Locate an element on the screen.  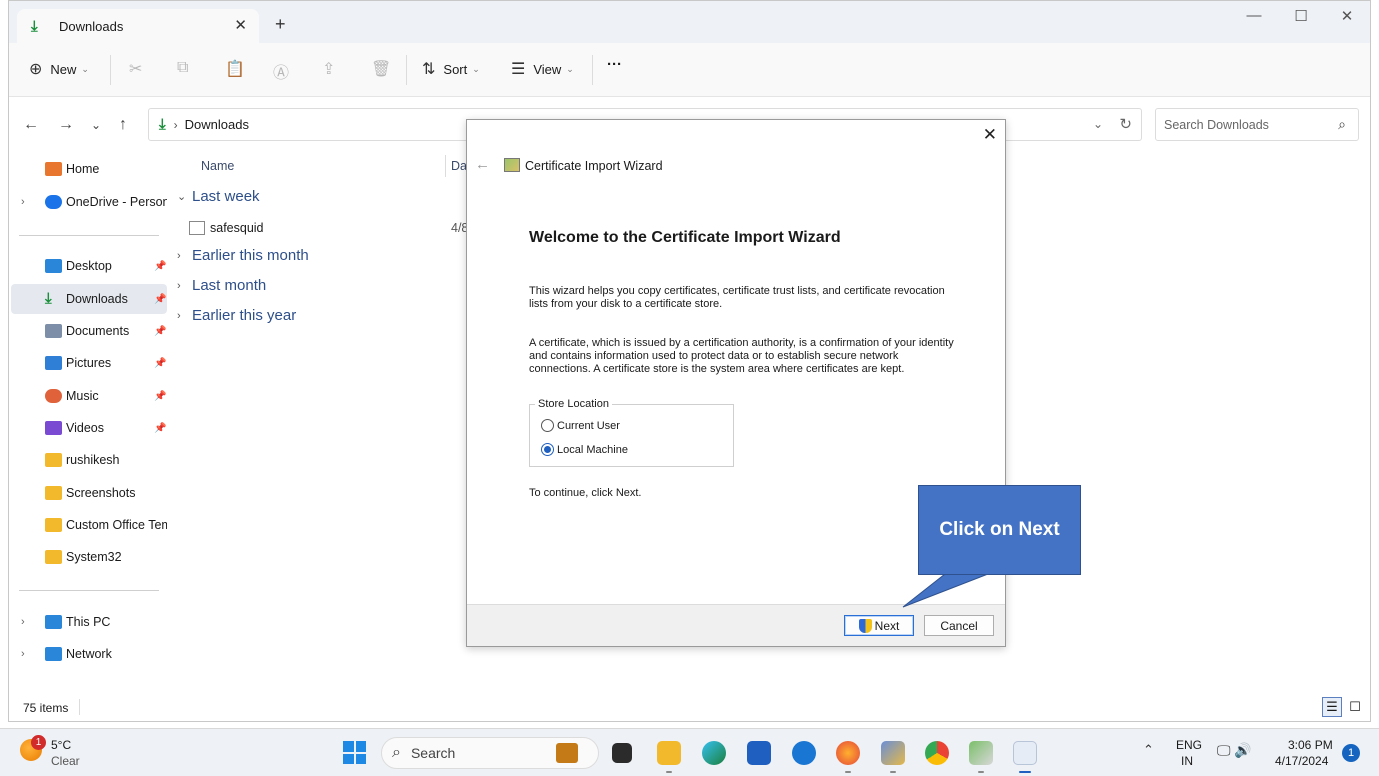
details-view-icon: ☰ is located at coordinates (1332, 707).